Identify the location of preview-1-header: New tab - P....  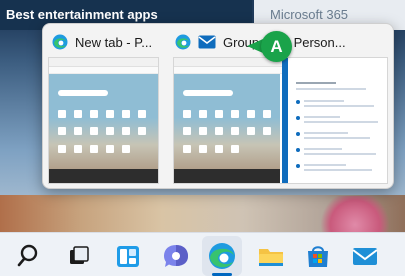
(111, 42).